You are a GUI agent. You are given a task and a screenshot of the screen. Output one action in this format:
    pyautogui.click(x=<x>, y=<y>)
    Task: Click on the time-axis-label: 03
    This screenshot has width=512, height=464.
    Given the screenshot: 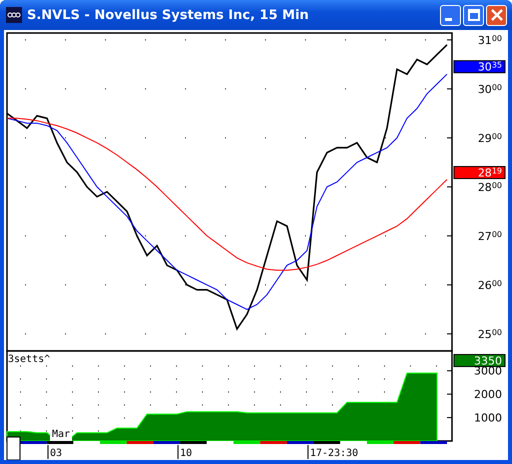 What is the action you would take?
    pyautogui.click(x=56, y=453)
    